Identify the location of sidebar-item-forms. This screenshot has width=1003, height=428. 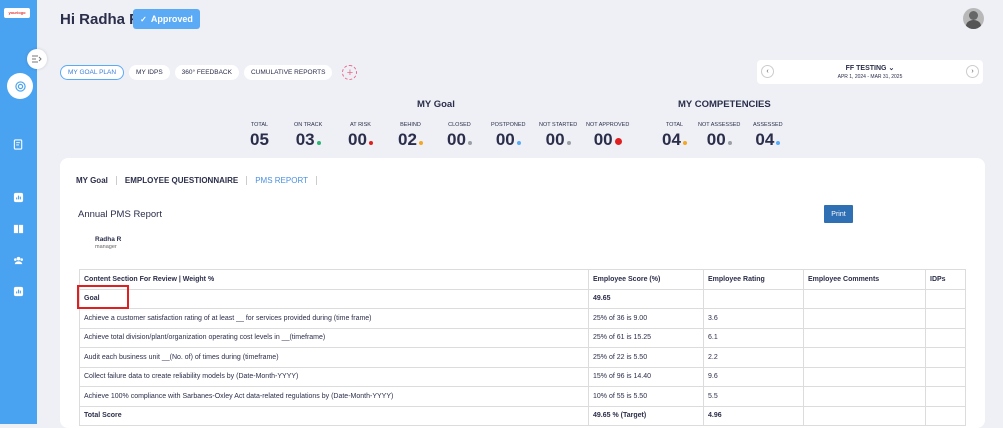
(18, 144).